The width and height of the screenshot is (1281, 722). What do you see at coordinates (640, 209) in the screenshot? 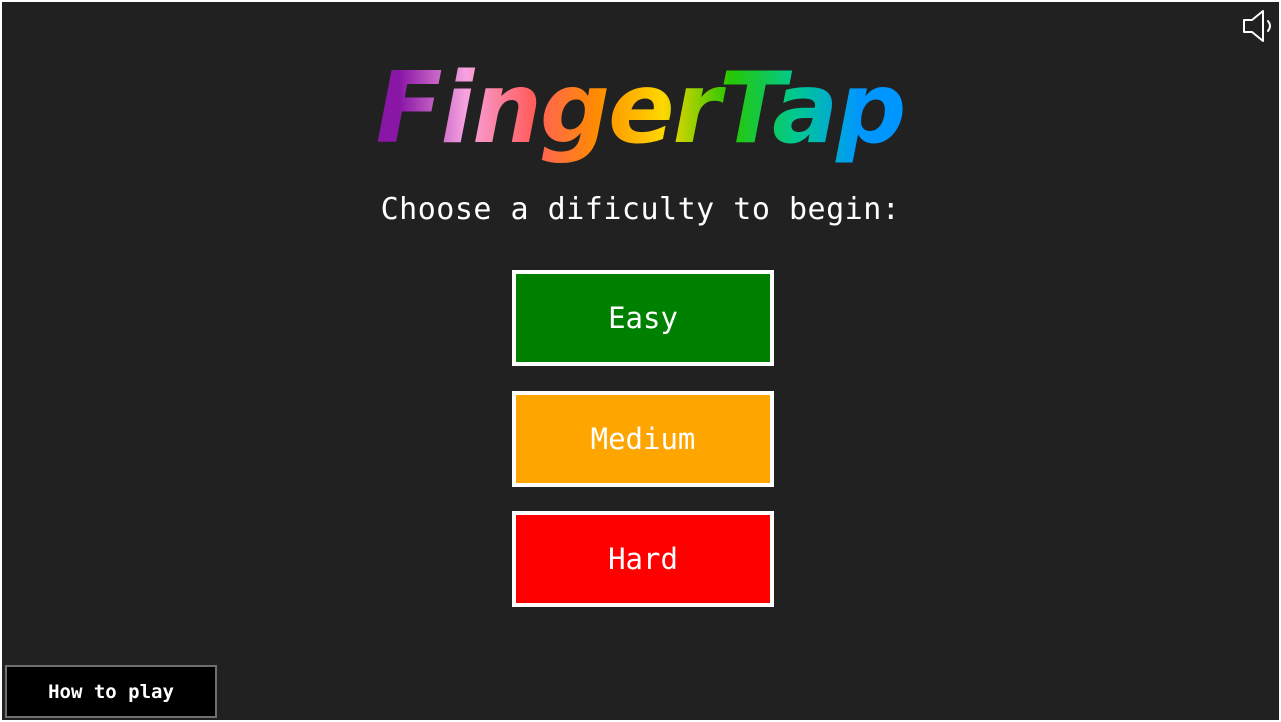
I see `subtitle-text: Choose a dificulty to begin:` at bounding box center [640, 209].